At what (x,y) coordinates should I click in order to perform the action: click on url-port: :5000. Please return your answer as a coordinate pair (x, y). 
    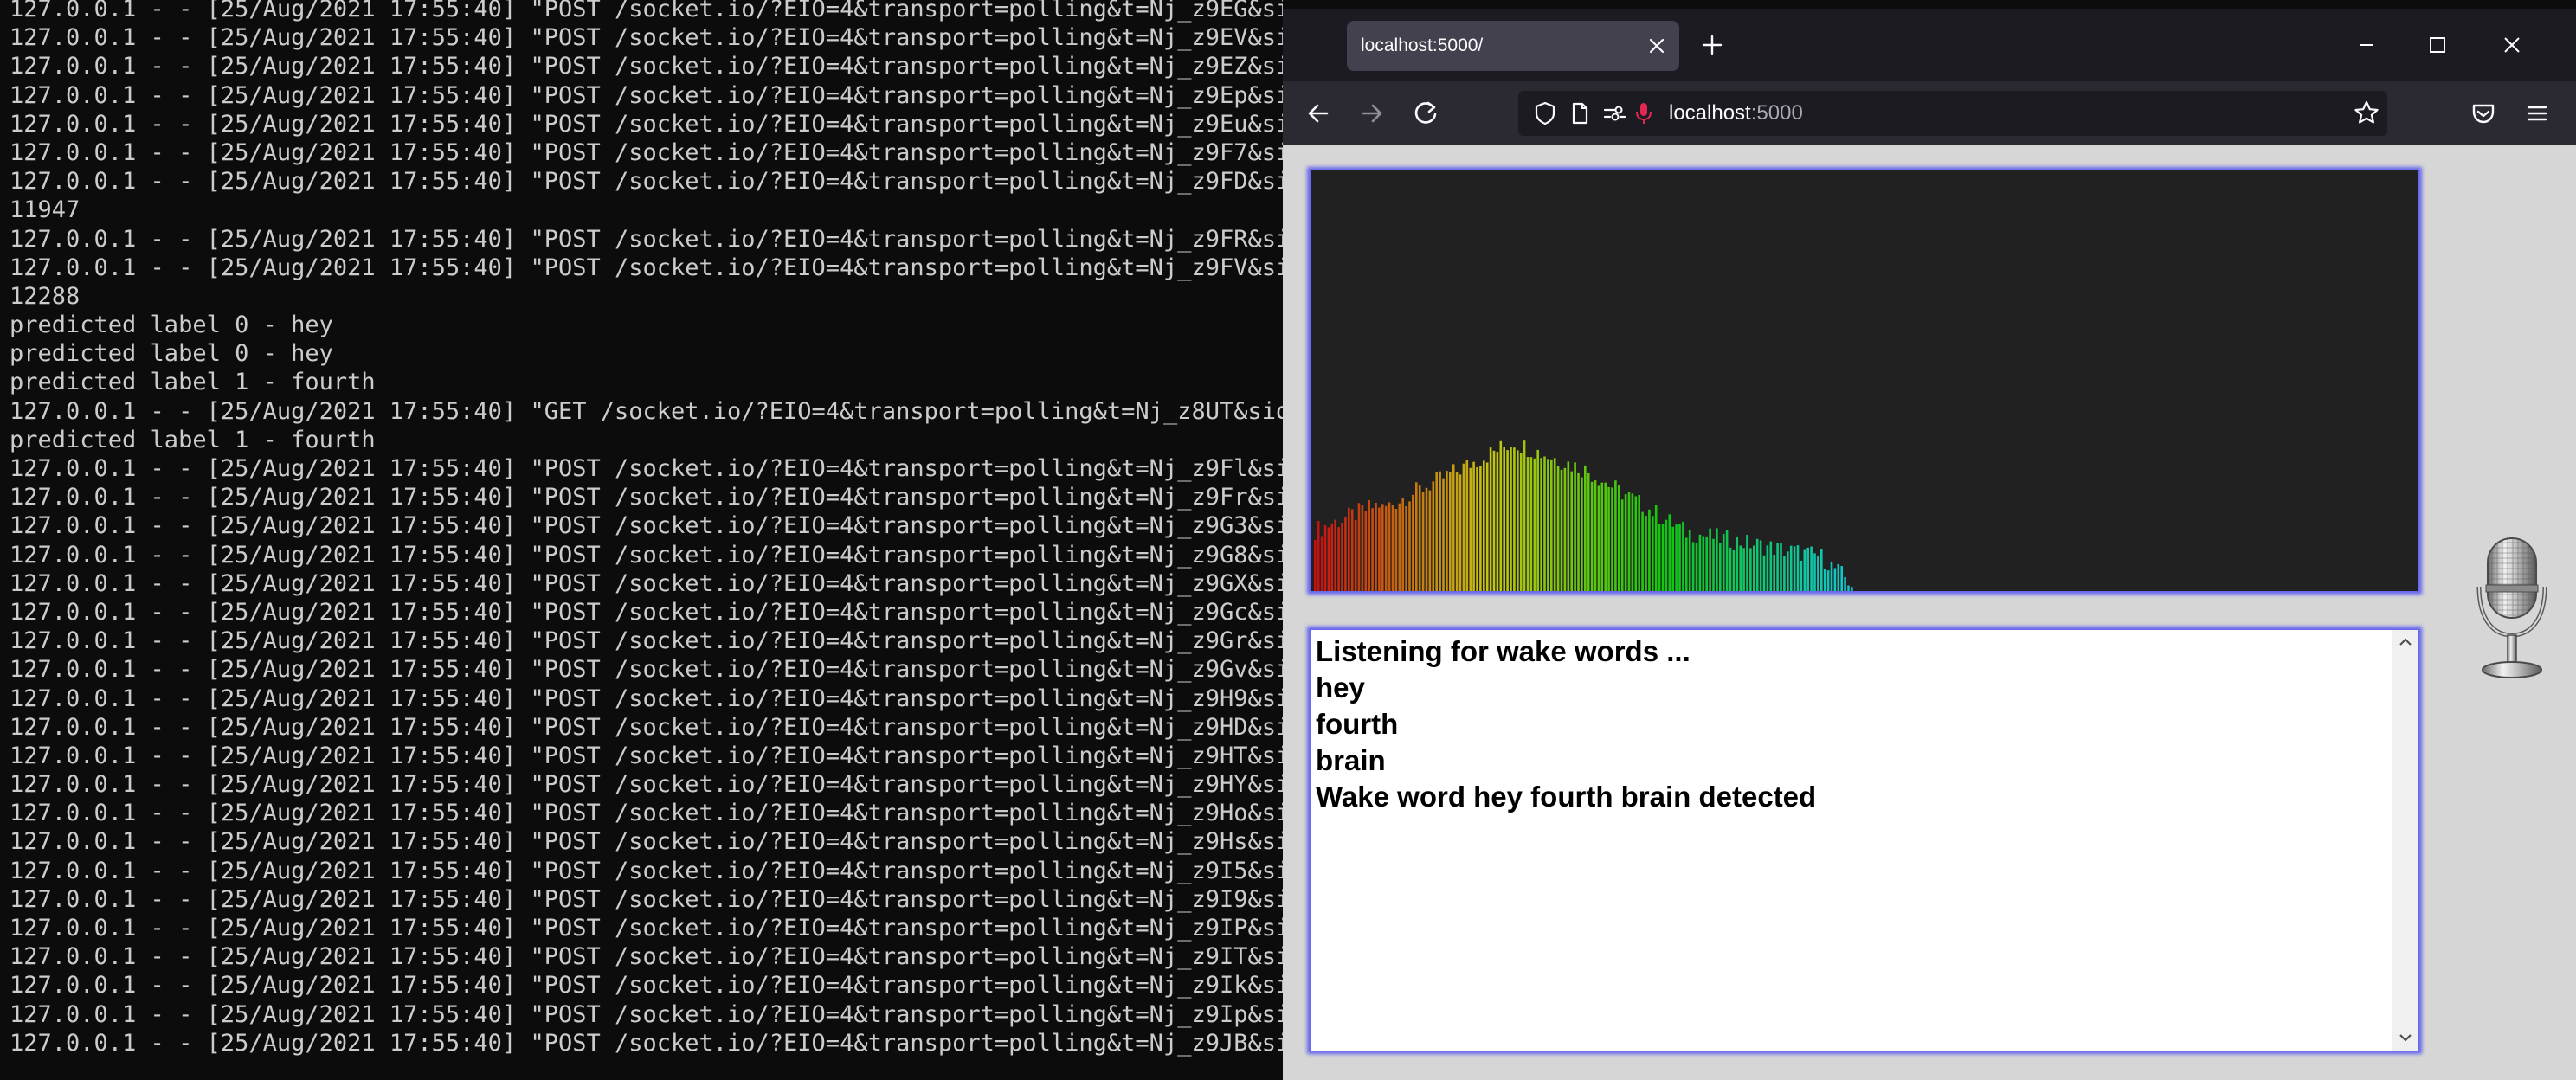
    Looking at the image, I should click on (1776, 113).